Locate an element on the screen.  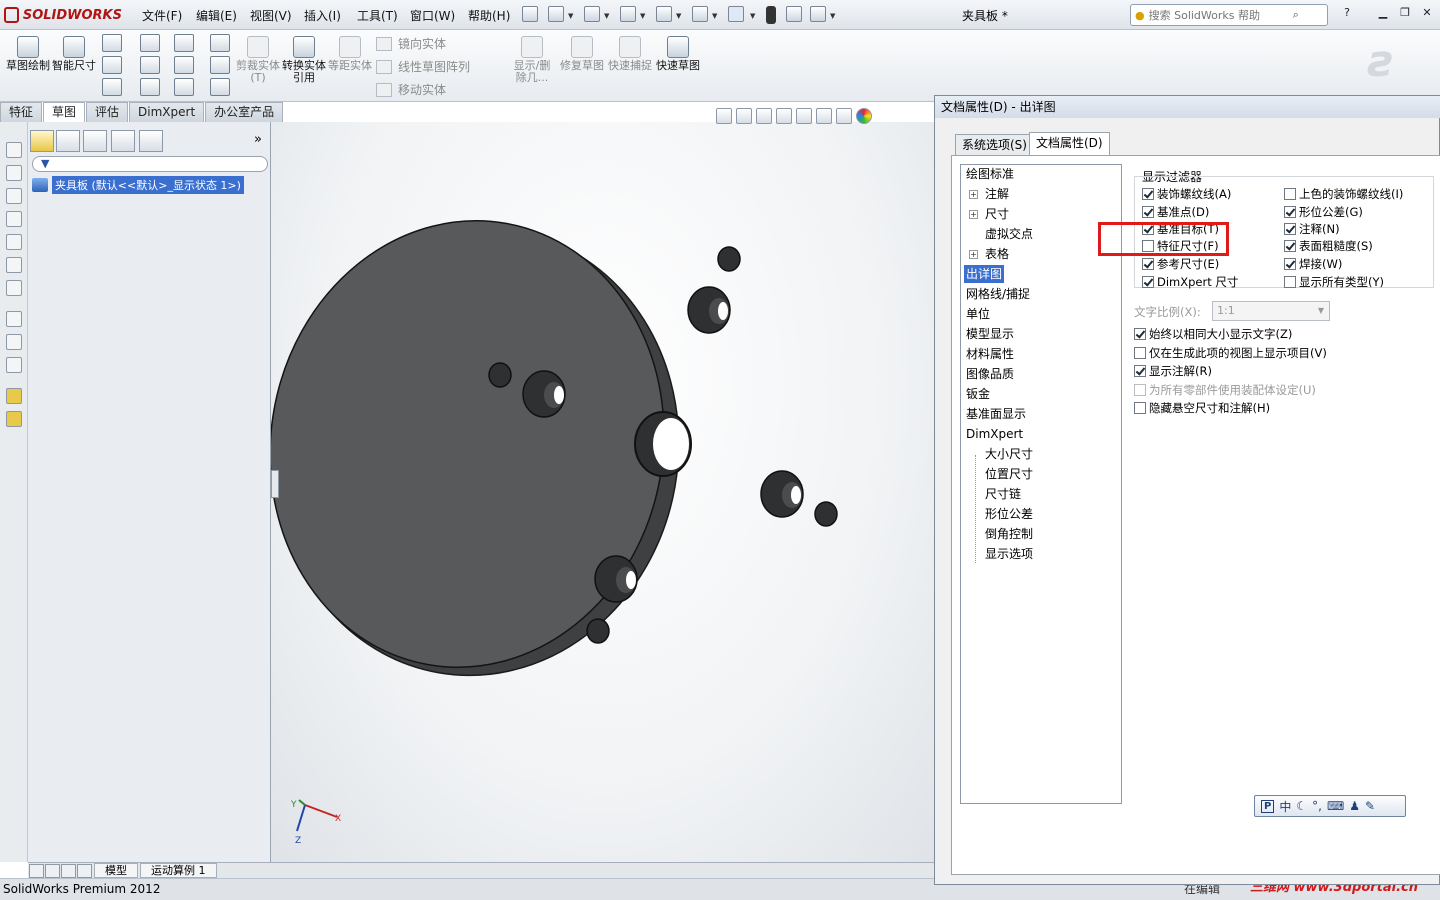
extrude-cut-icon is located at coordinates (14, 242).